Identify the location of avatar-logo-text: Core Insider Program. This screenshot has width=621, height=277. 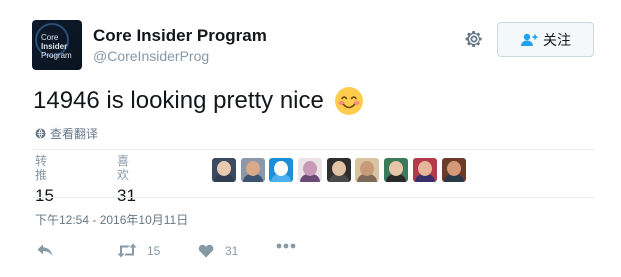
(61, 46).